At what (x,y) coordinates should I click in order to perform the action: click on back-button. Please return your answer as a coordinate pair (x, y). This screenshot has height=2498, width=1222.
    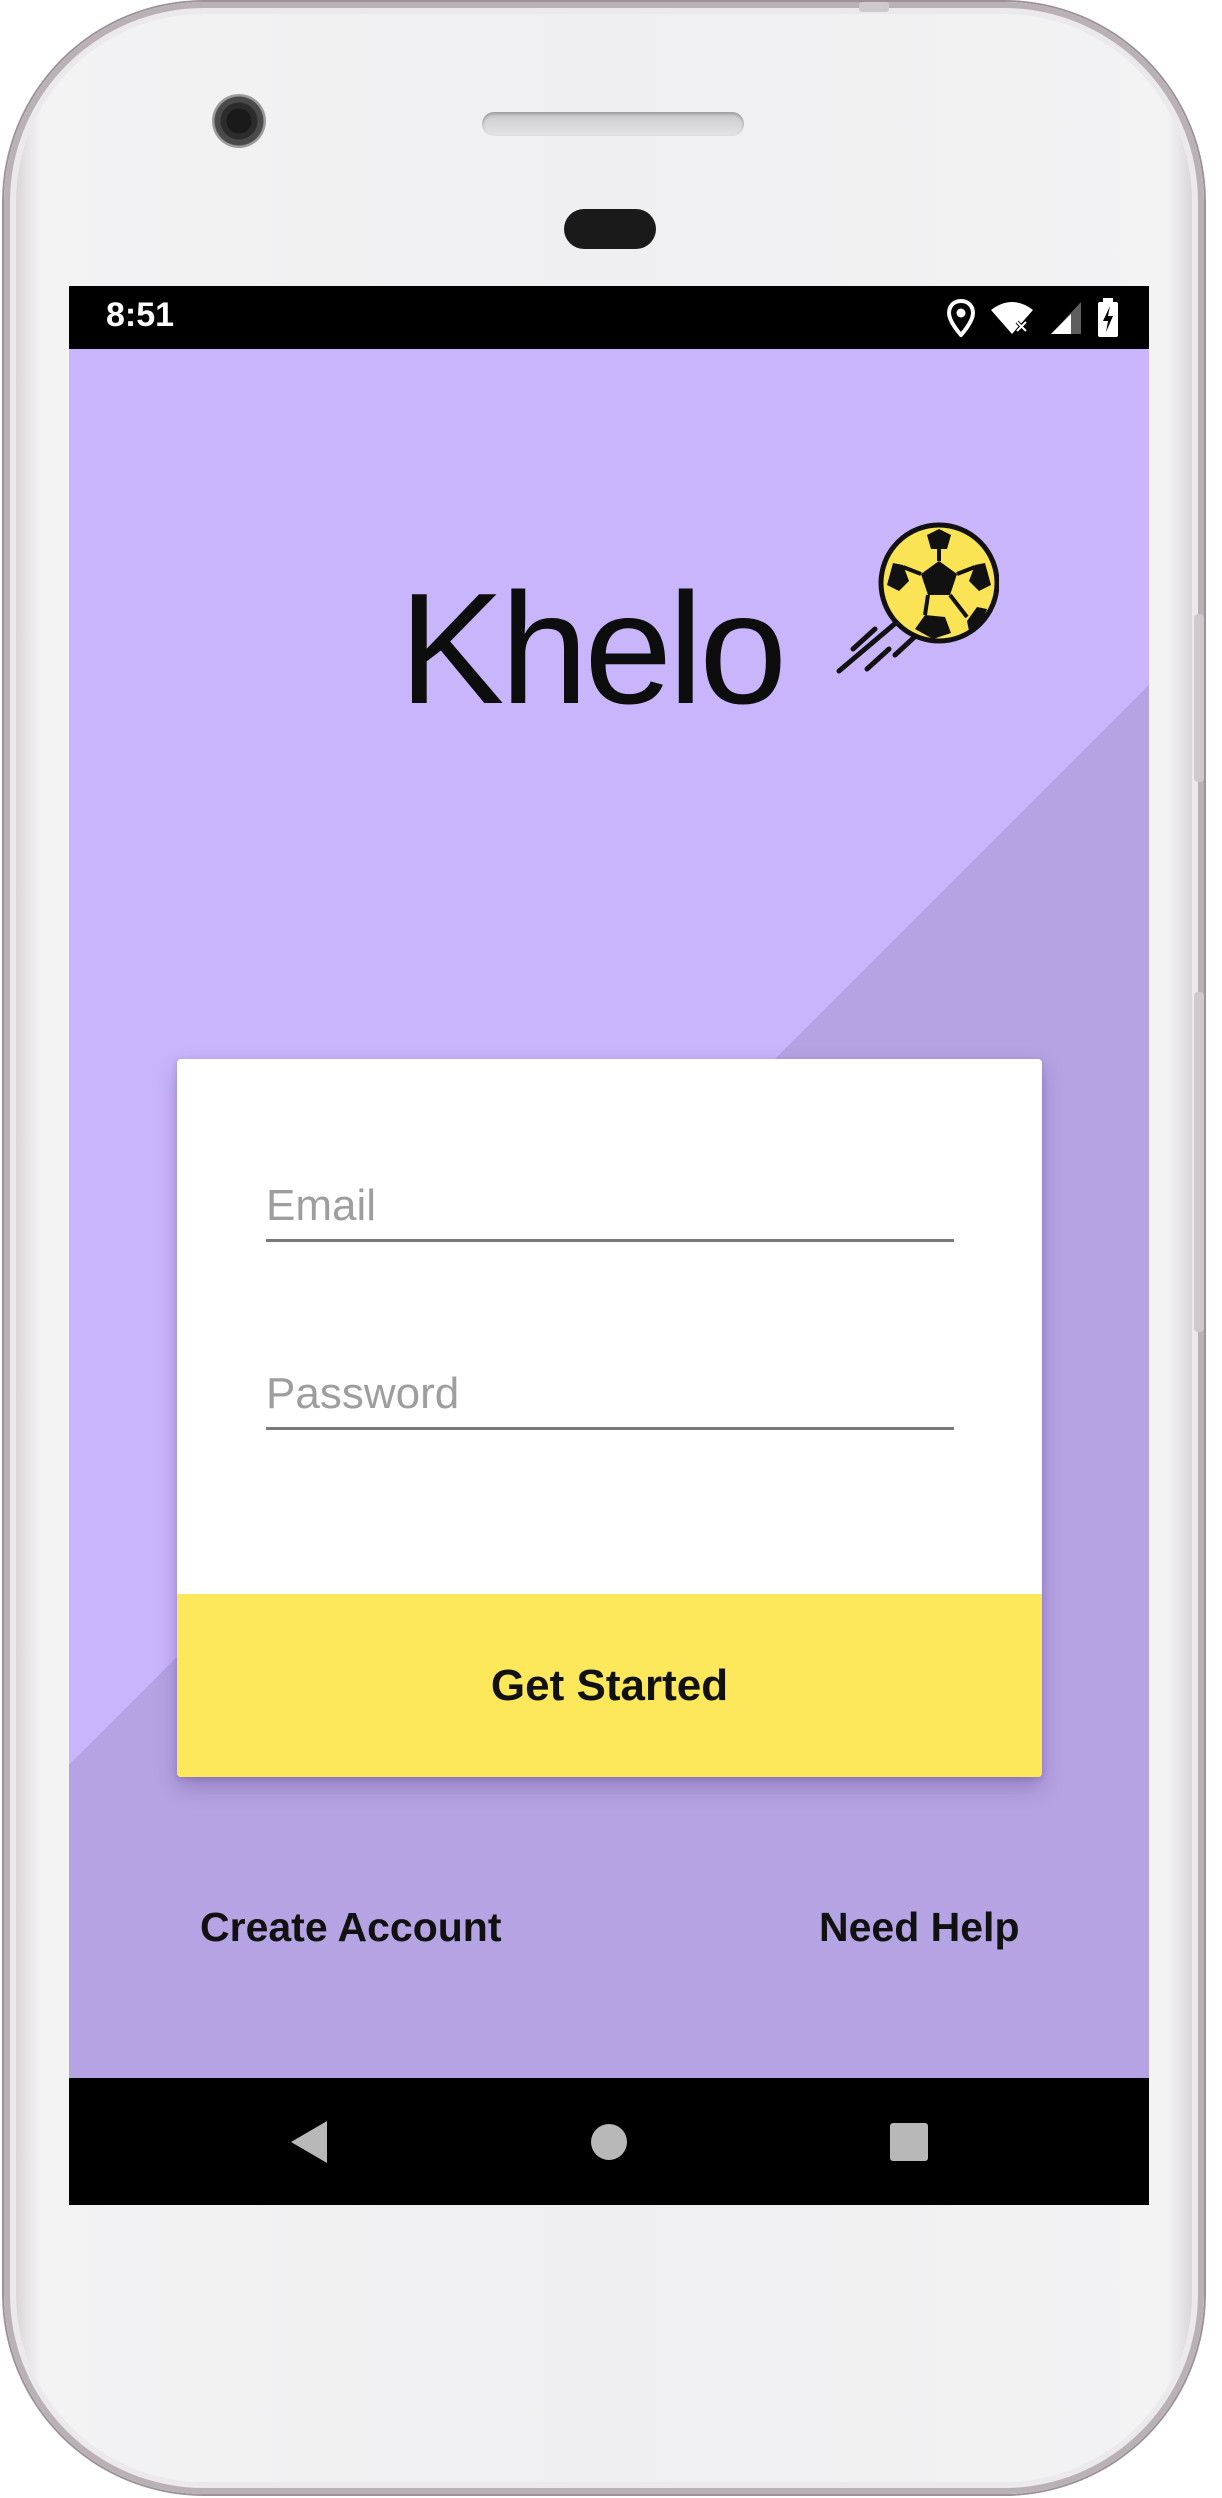
    Looking at the image, I should click on (309, 2141).